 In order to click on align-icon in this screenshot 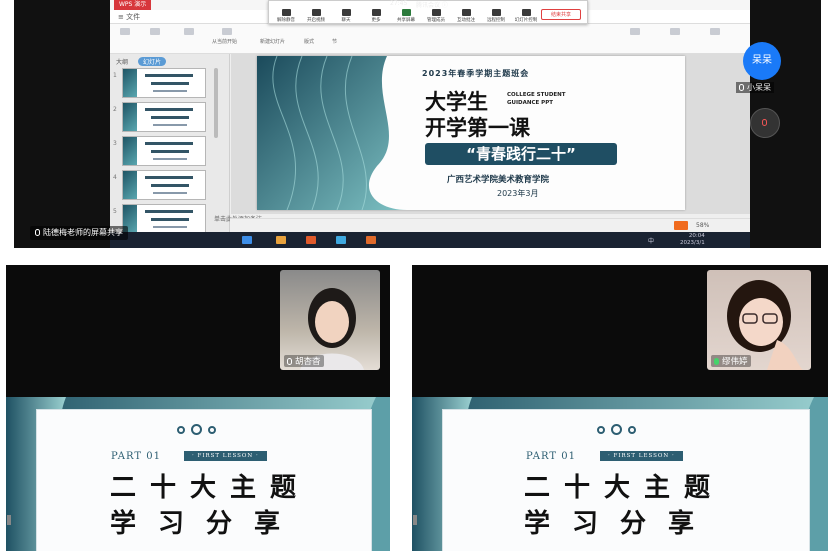, I will do `click(635, 31)`.